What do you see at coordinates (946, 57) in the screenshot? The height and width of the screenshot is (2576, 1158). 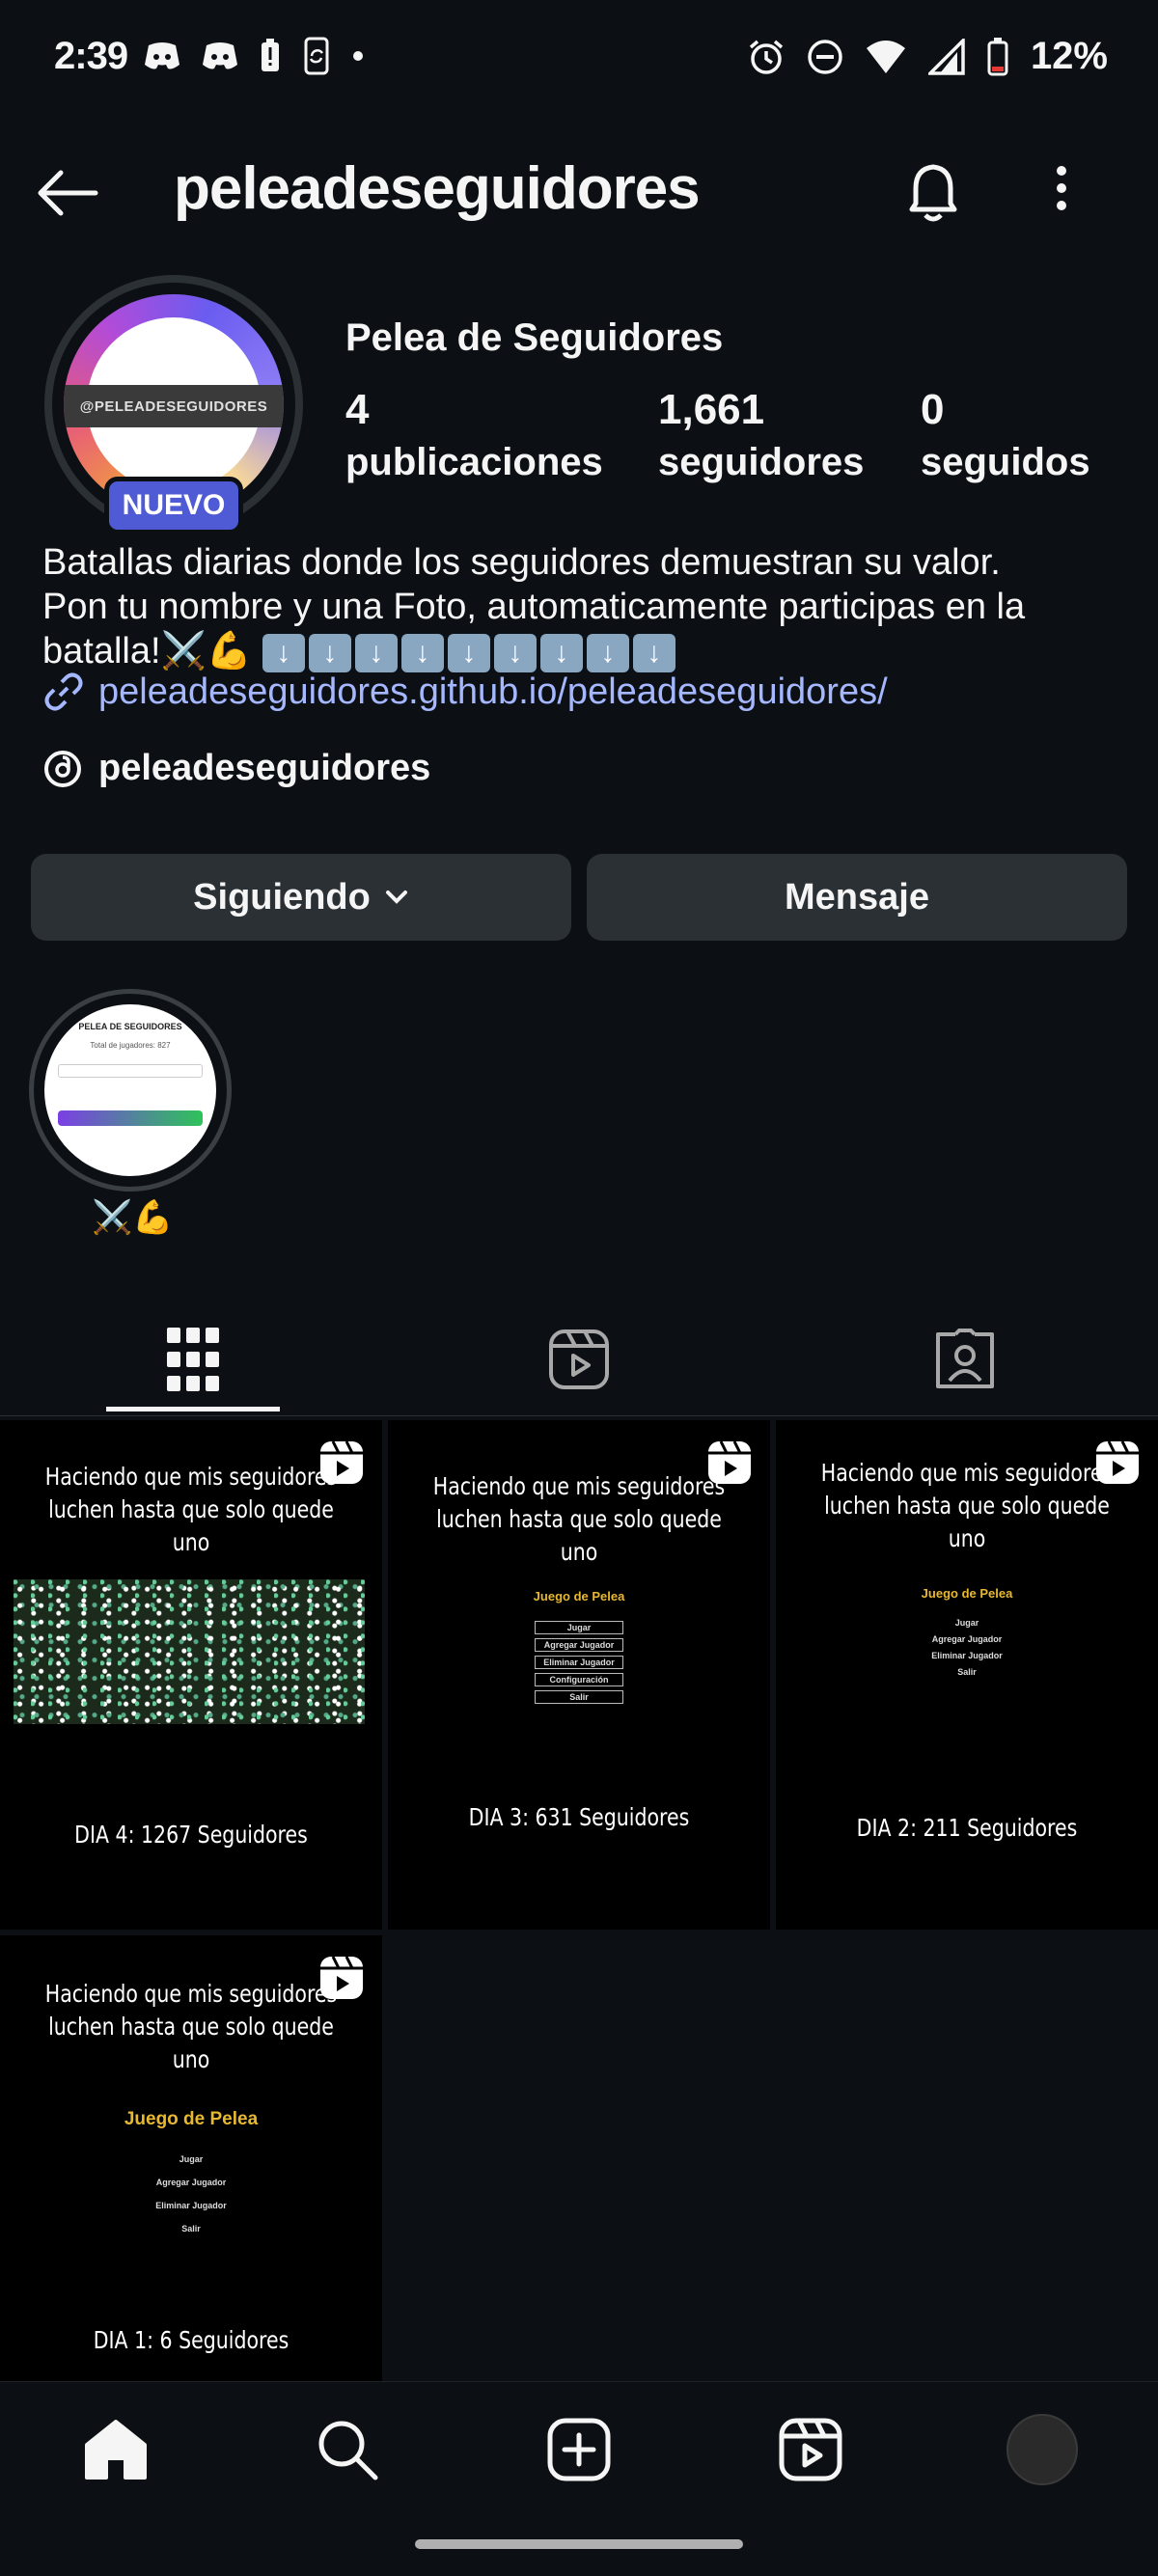 I see `signal-icon` at bounding box center [946, 57].